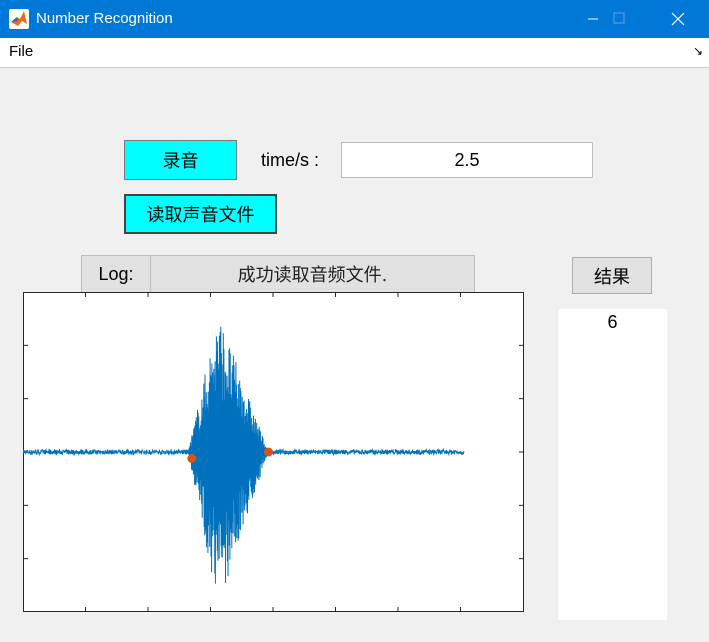 This screenshot has width=709, height=642. What do you see at coordinates (21, 51) in the screenshot?
I see `menu-file: File` at bounding box center [21, 51].